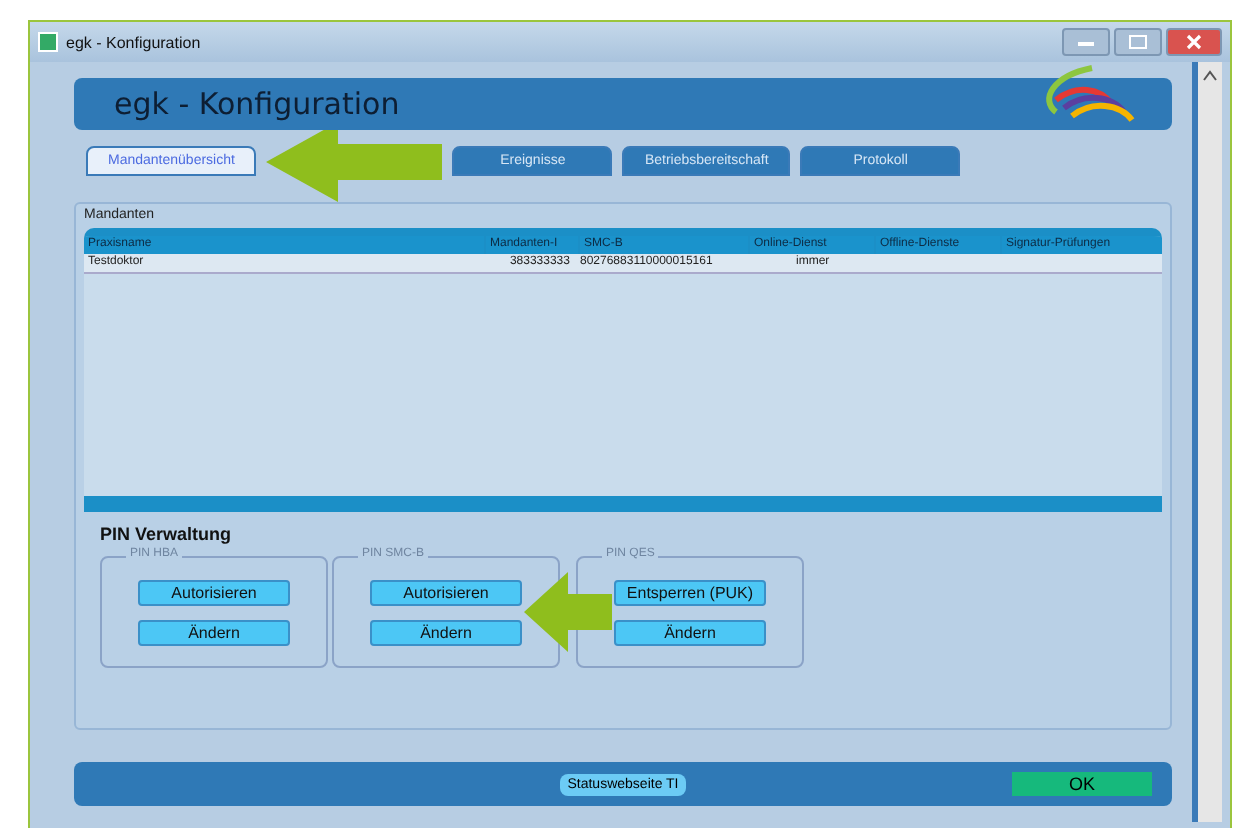  I want to click on ok-button: OK, so click(1082, 784).